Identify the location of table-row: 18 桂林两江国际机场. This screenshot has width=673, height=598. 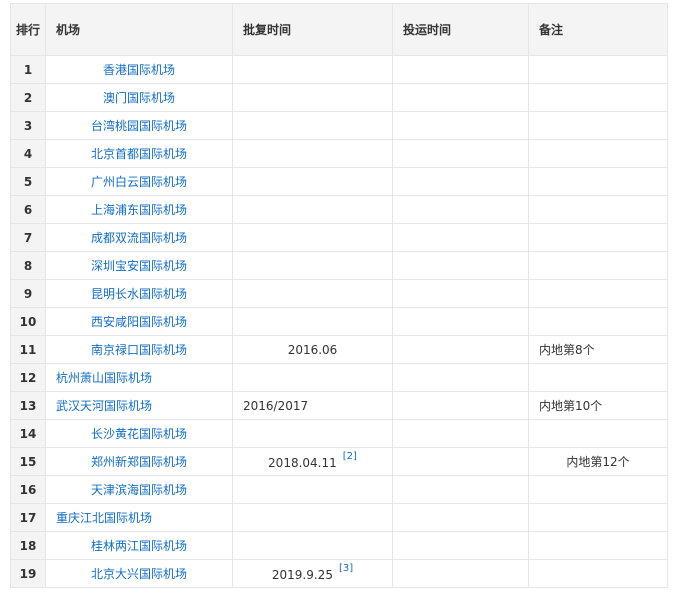
(339, 545).